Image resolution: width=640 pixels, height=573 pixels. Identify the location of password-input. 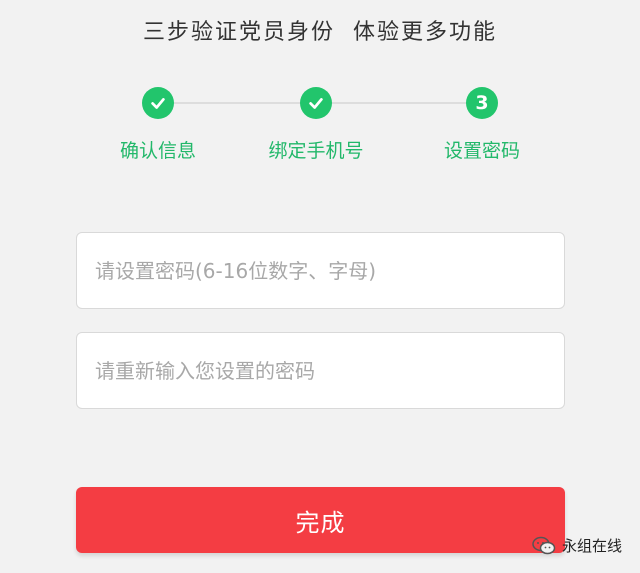
(320, 270).